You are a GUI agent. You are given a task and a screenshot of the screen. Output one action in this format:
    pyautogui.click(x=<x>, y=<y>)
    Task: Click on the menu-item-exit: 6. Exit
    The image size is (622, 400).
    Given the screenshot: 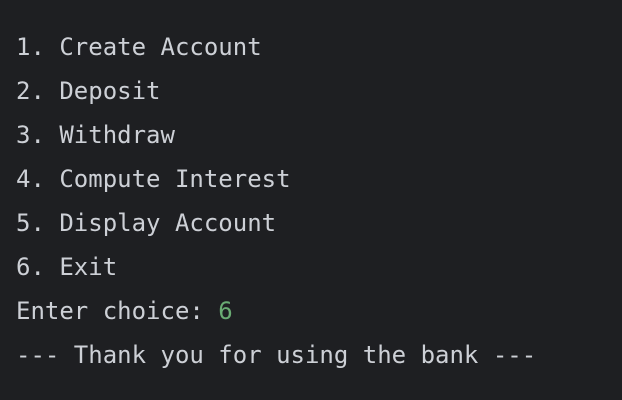 What is the action you would take?
    pyautogui.click(x=67, y=267)
    